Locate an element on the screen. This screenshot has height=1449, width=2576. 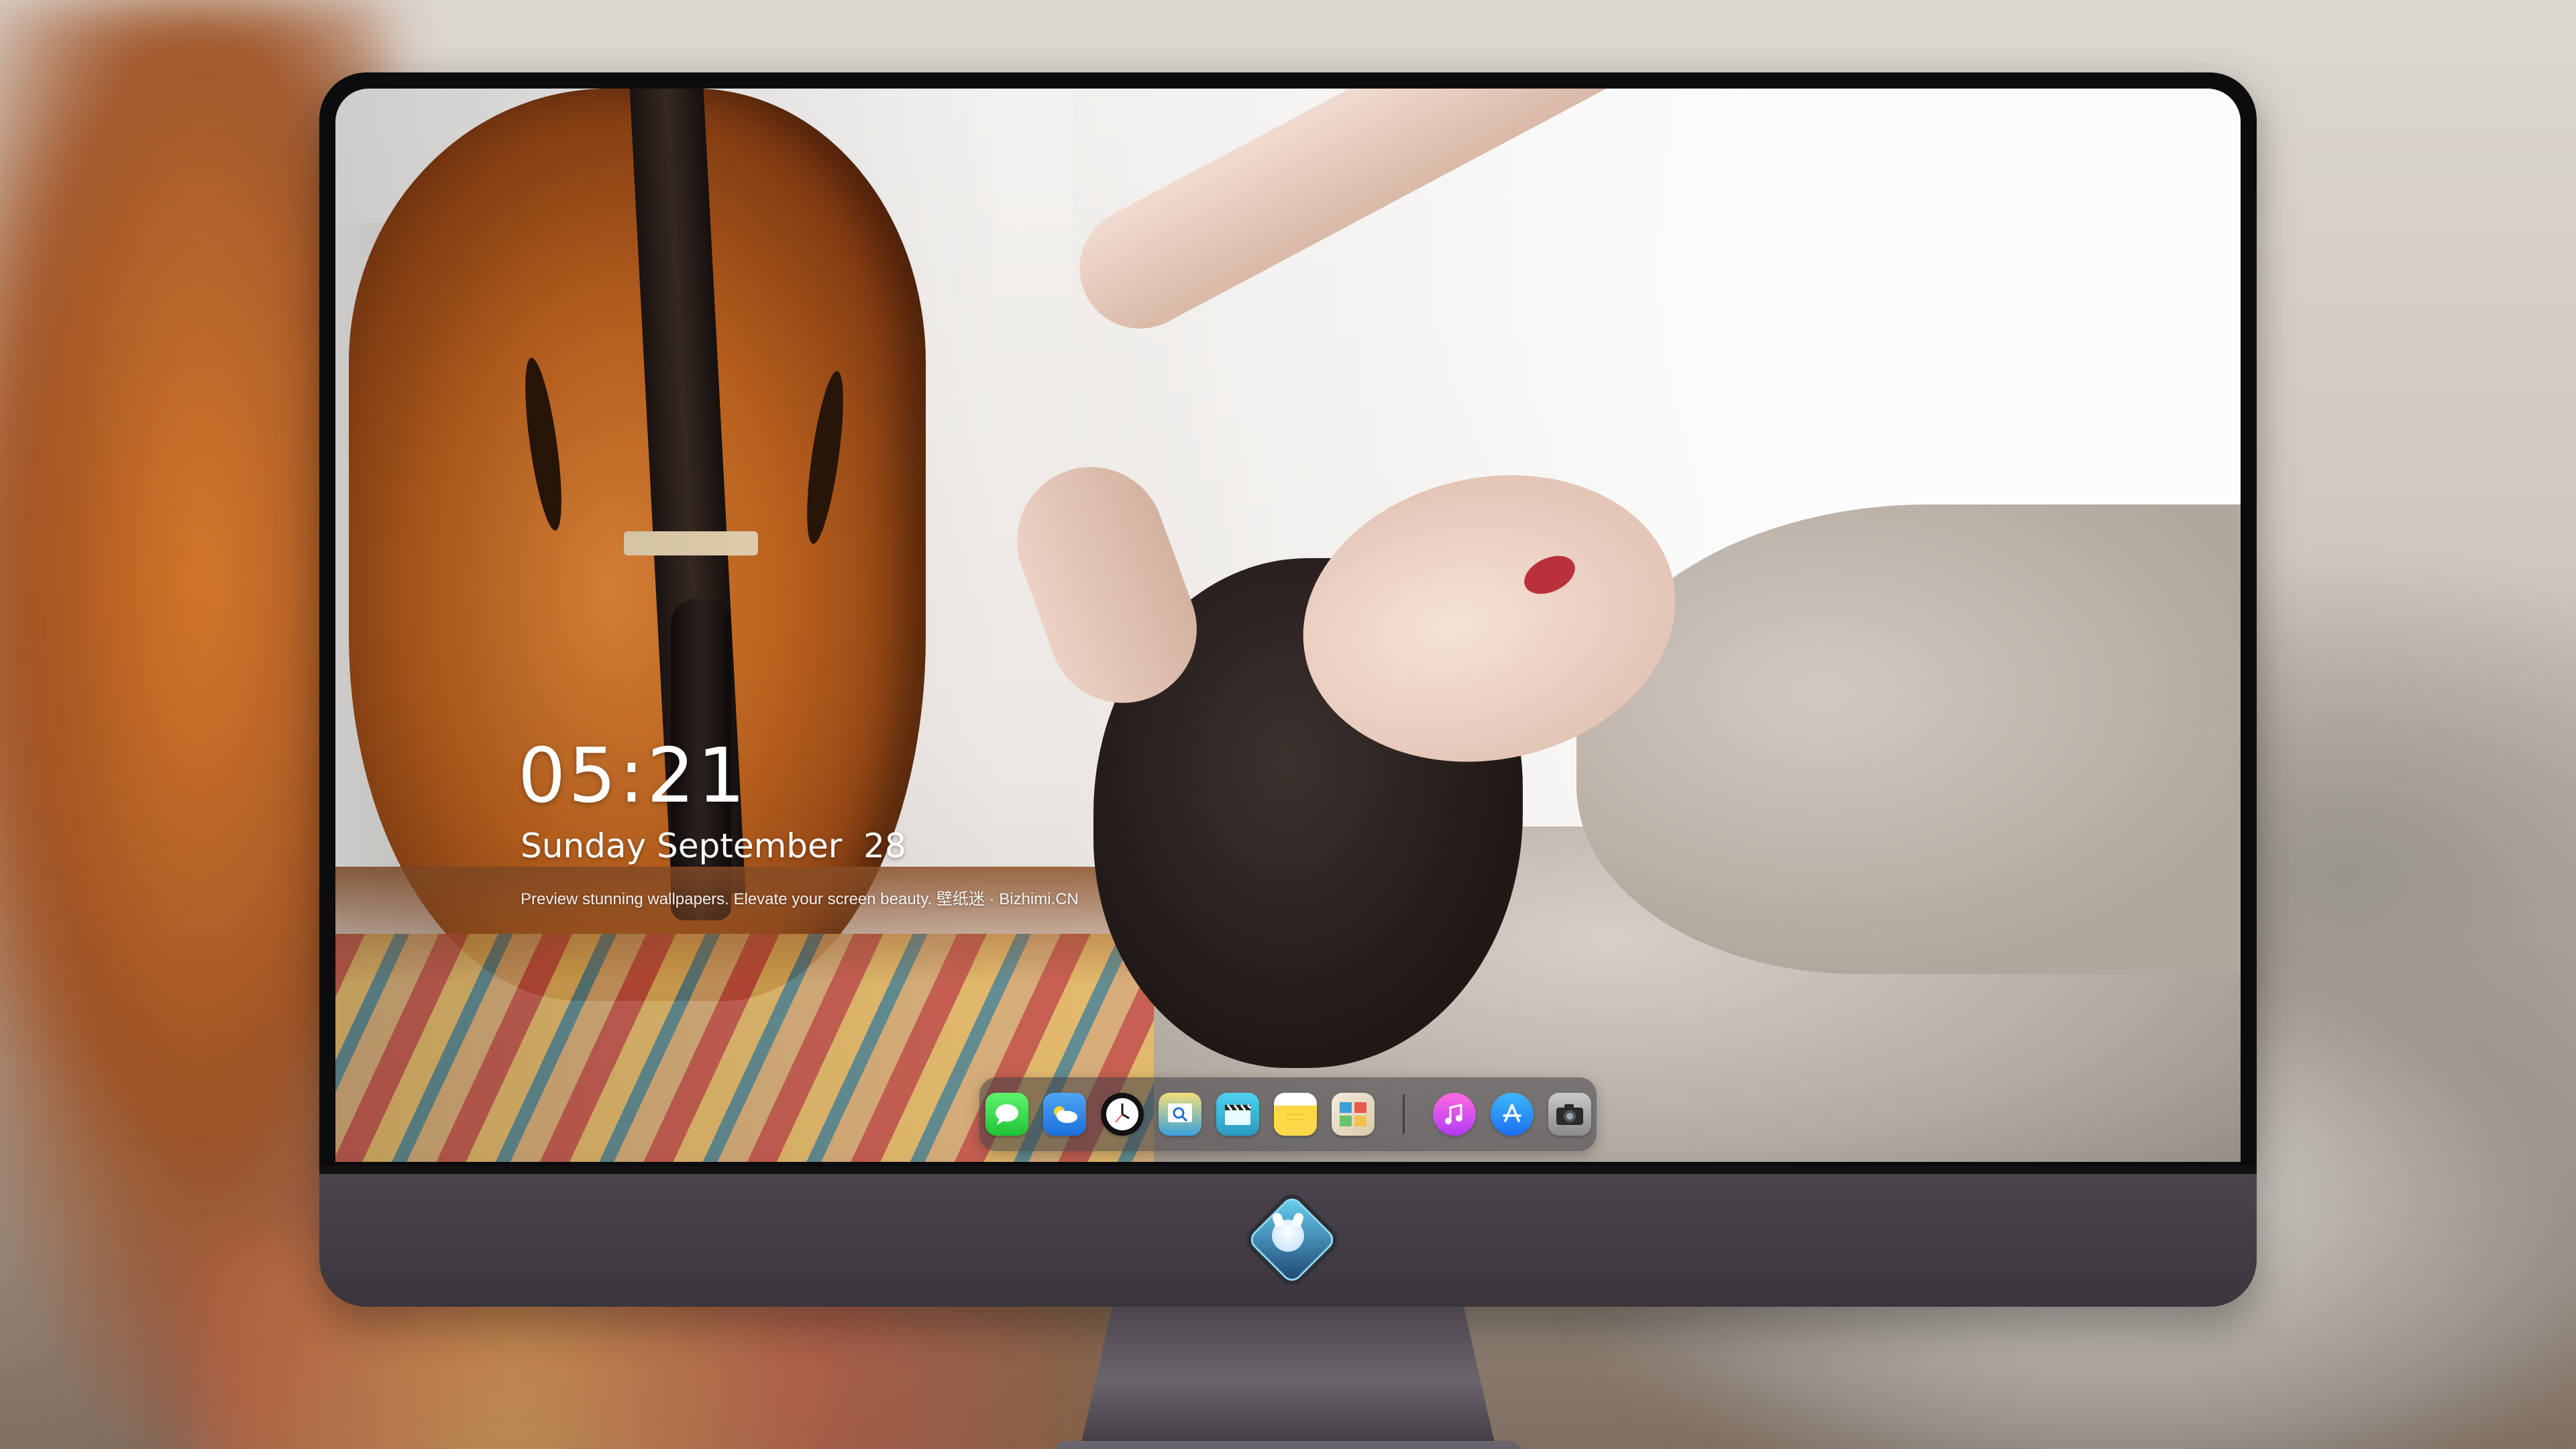
messages-icon is located at coordinates (1006, 1114).